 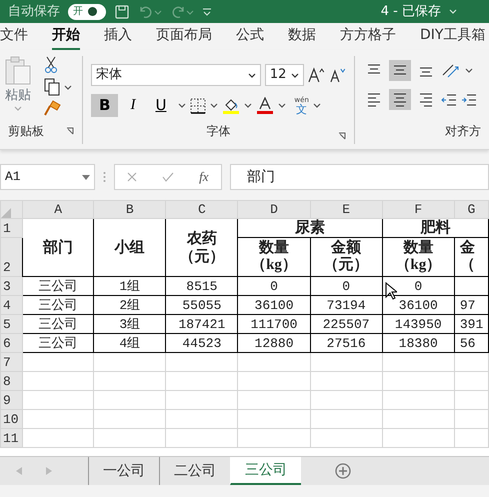 I want to click on row-header: 8, so click(x=11, y=381).